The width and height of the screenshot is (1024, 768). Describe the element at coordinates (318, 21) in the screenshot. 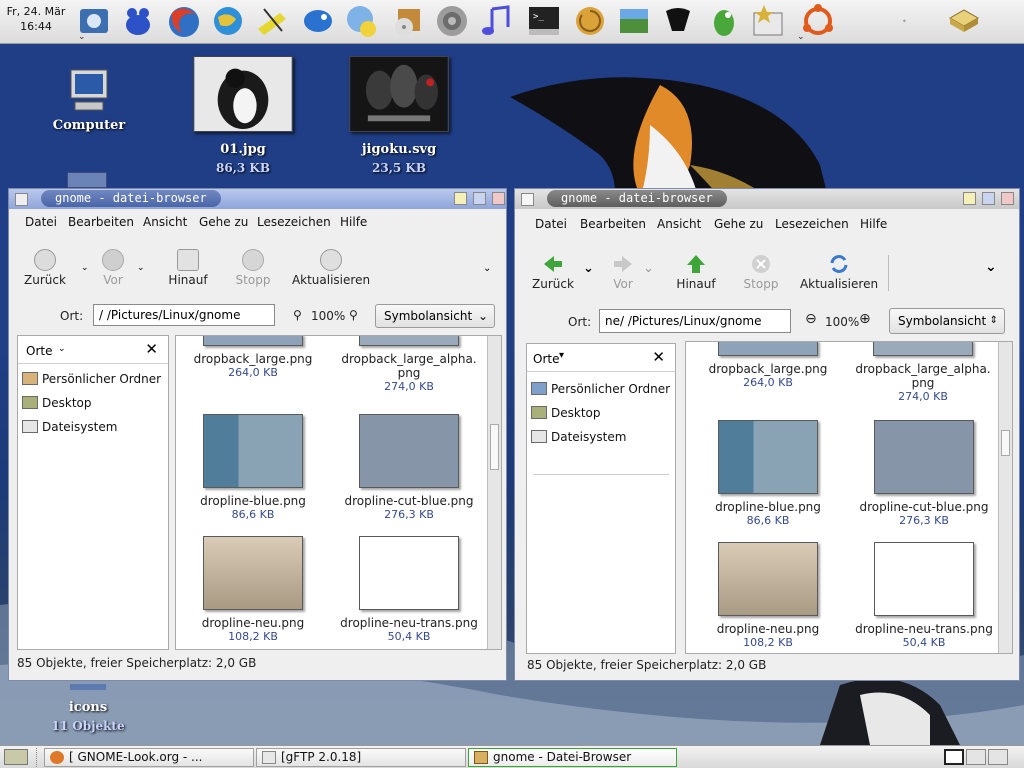

I see `fish-icon` at that location.